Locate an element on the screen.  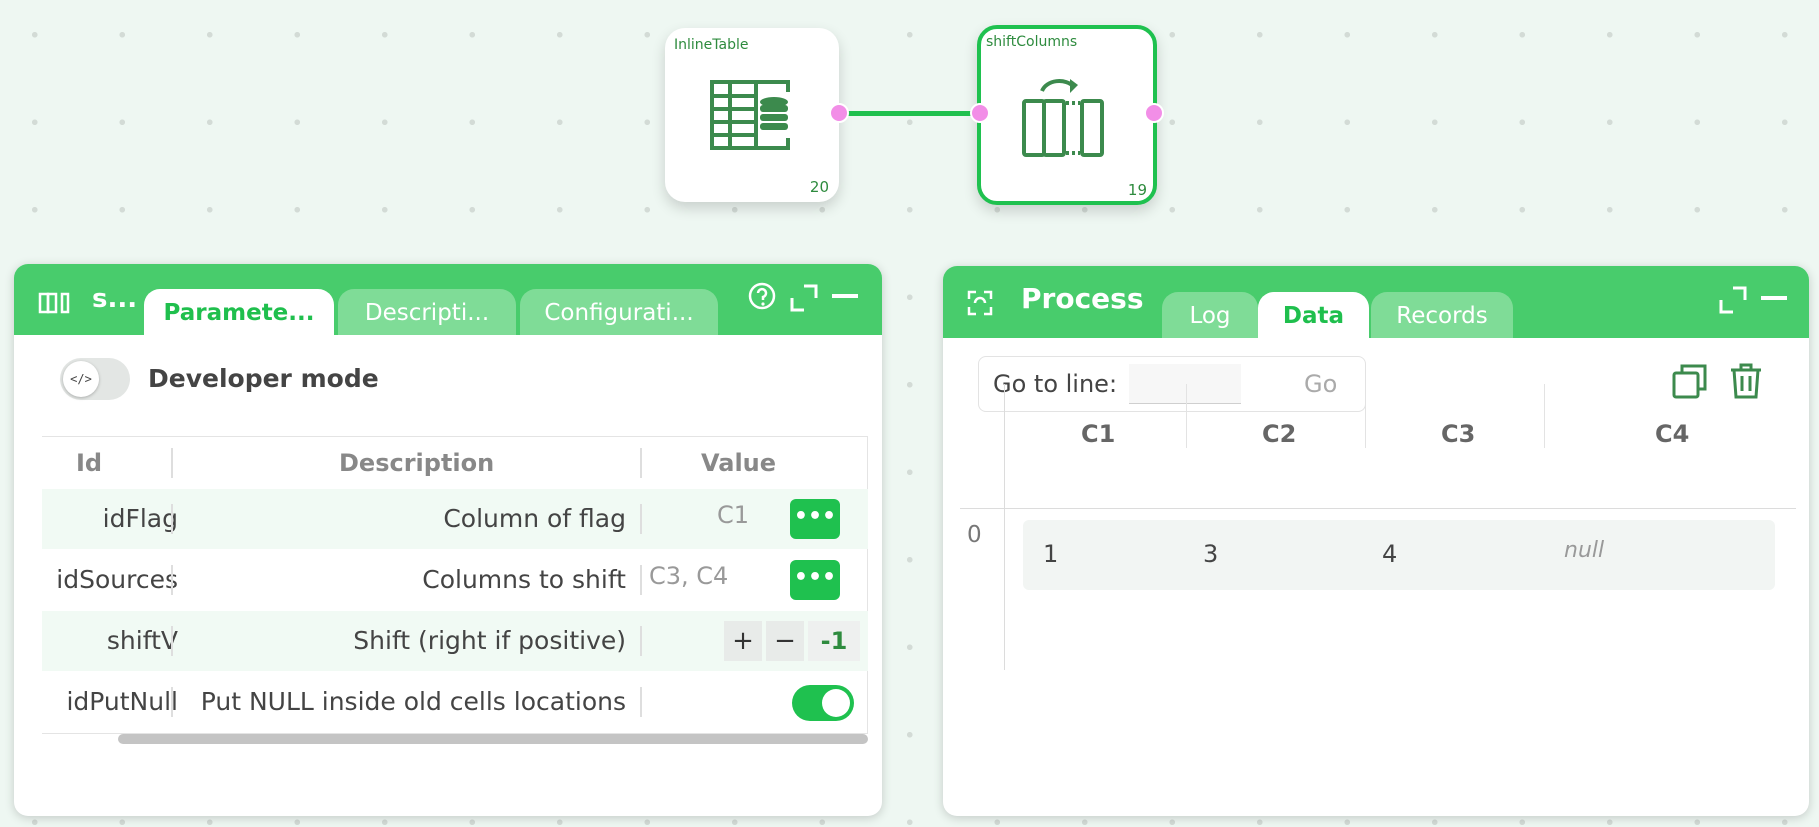
increment-button: + is located at coordinates (743, 641).